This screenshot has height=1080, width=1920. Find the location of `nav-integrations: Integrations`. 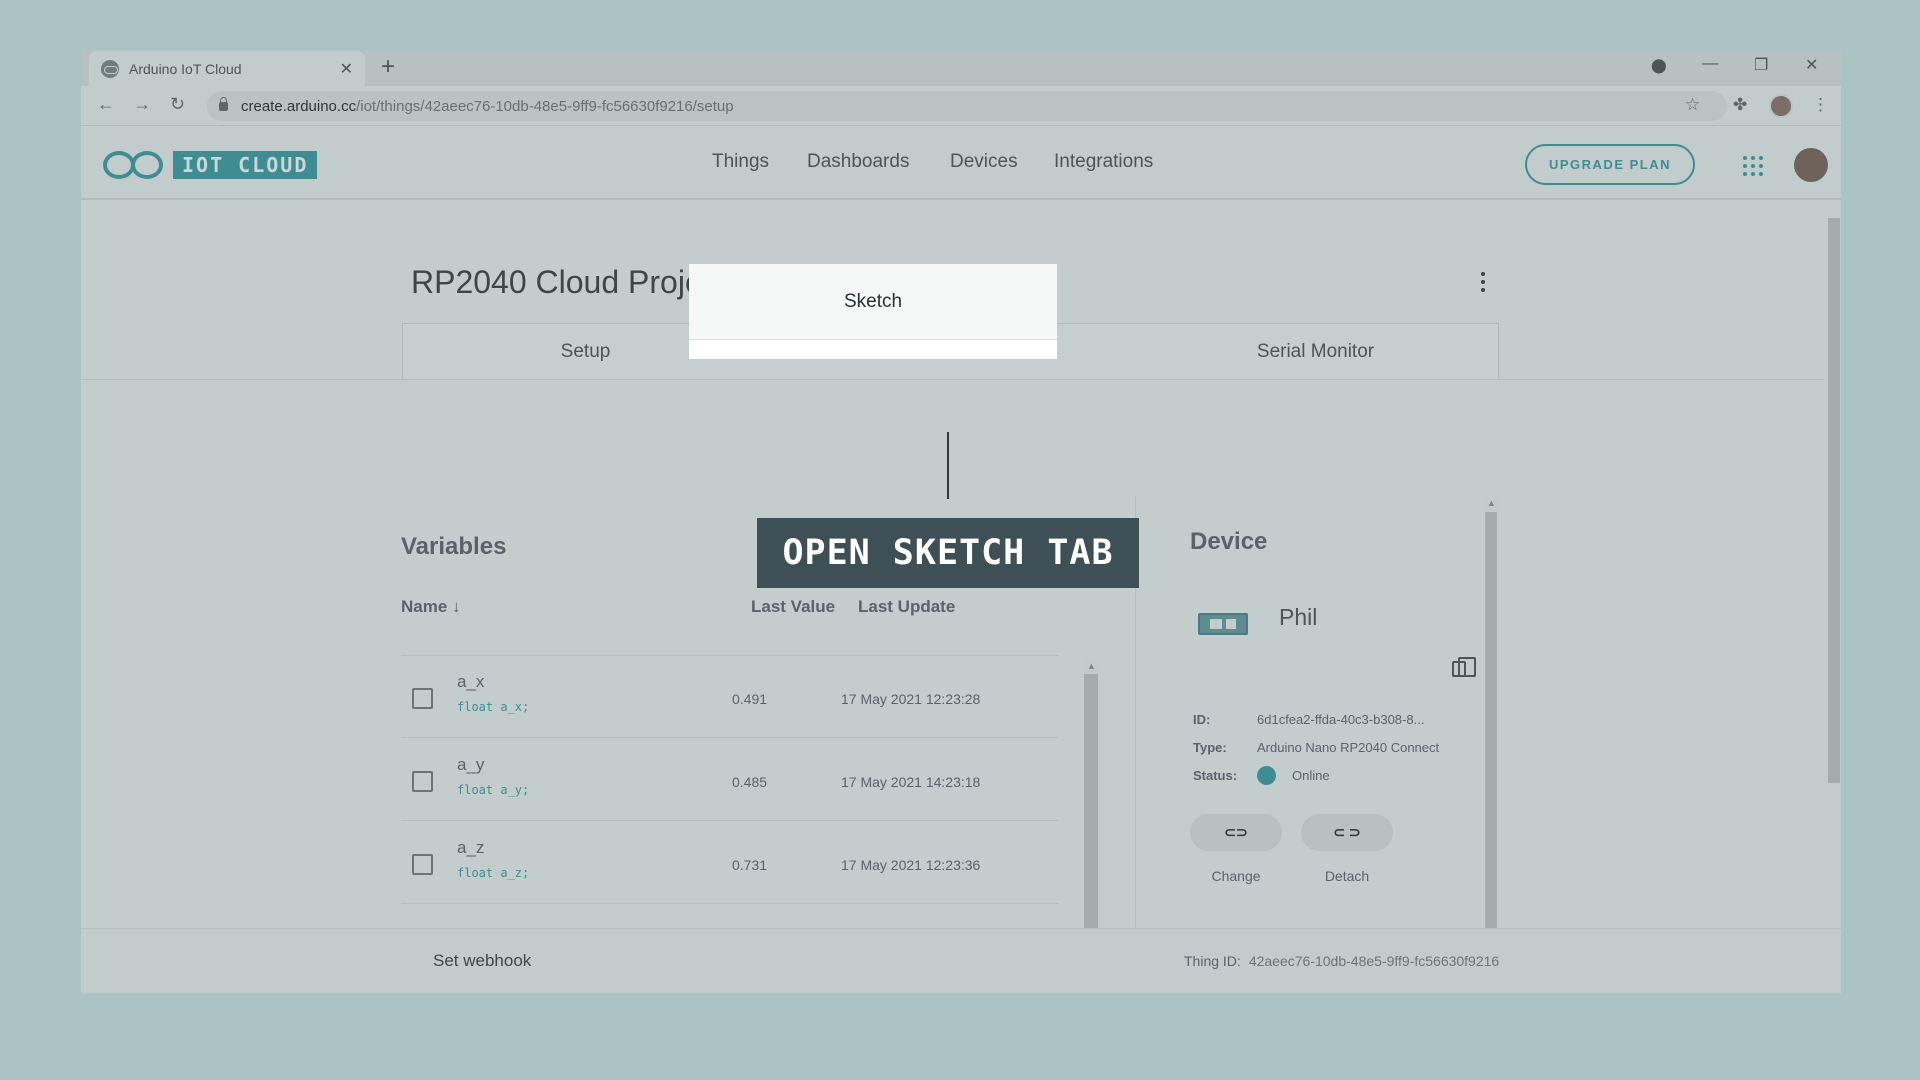

nav-integrations: Integrations is located at coordinates (1103, 162).